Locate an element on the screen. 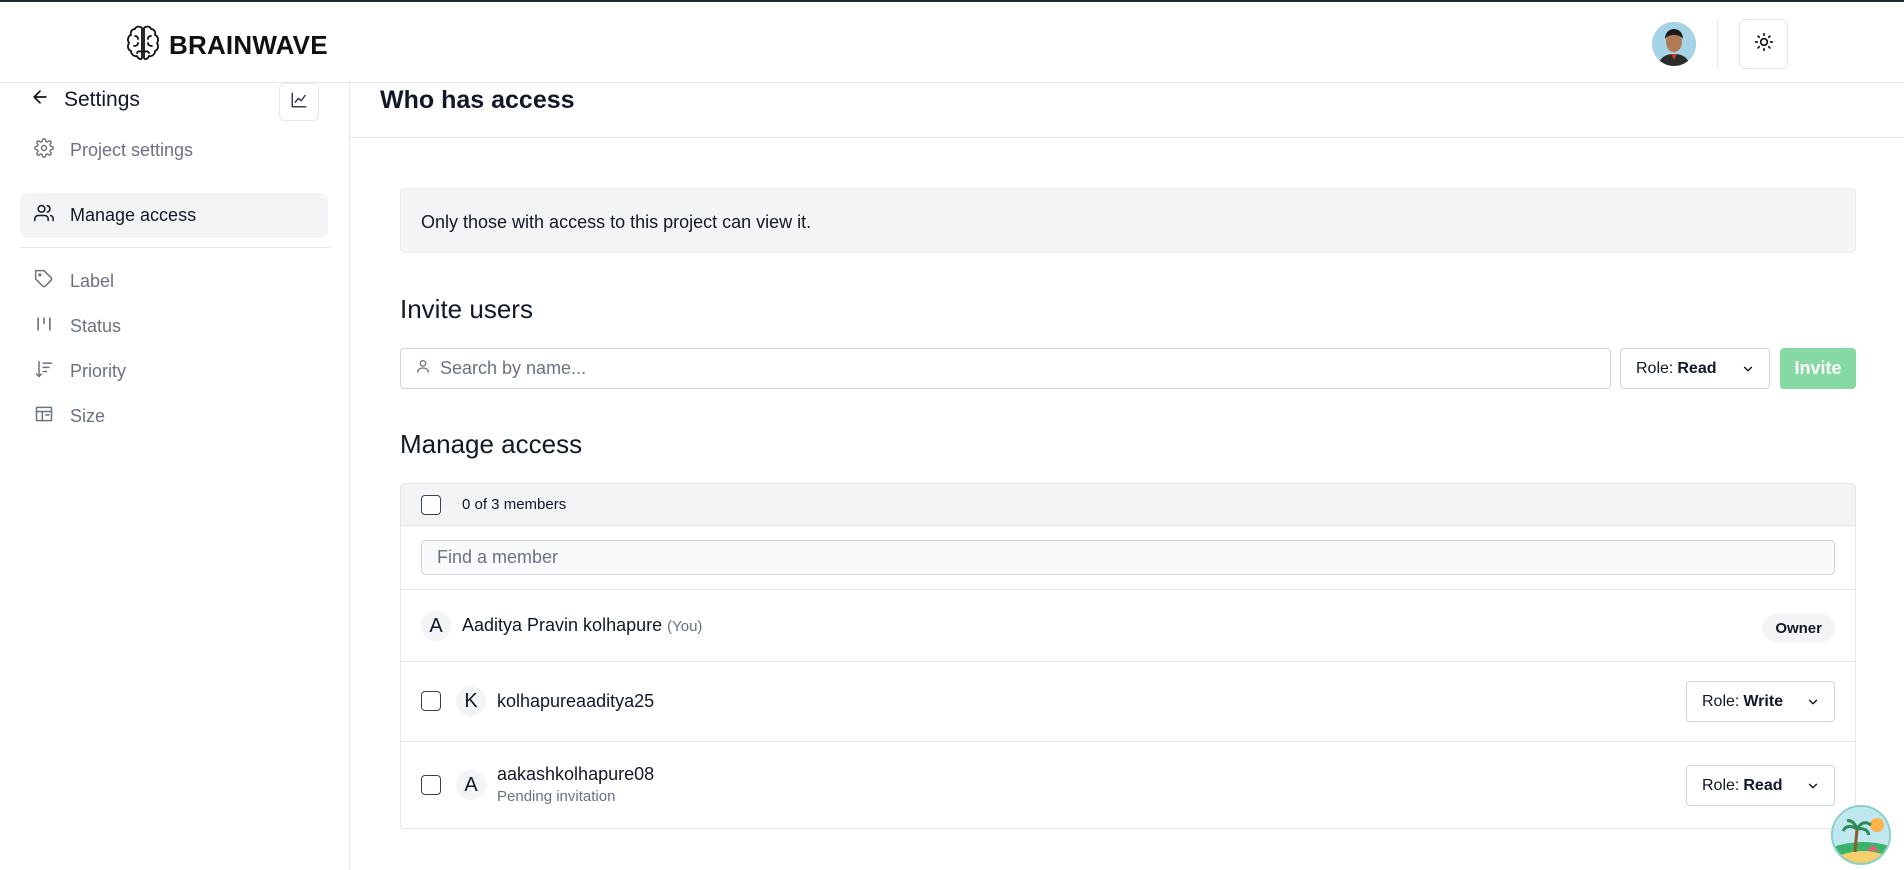 The image size is (1904, 870). brand-logo: BRAINWAVE is located at coordinates (226, 45).